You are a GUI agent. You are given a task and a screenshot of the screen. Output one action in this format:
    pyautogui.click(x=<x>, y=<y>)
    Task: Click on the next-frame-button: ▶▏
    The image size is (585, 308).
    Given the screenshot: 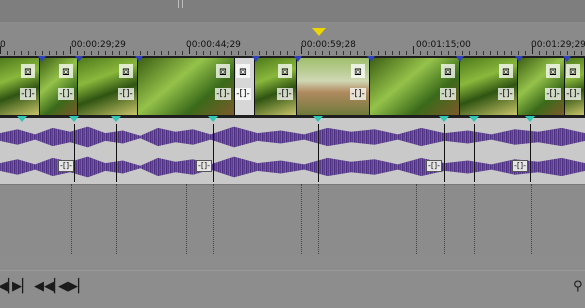 What is the action you would take?
    pyautogui.click(x=22, y=287)
    